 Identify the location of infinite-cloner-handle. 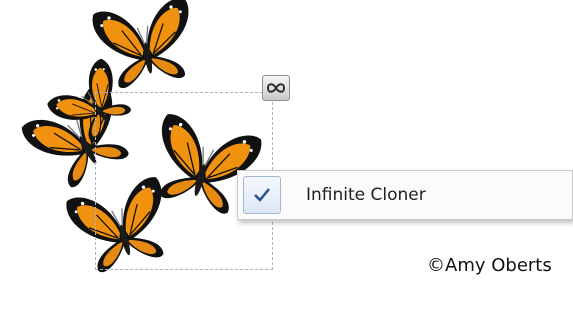
(276, 88).